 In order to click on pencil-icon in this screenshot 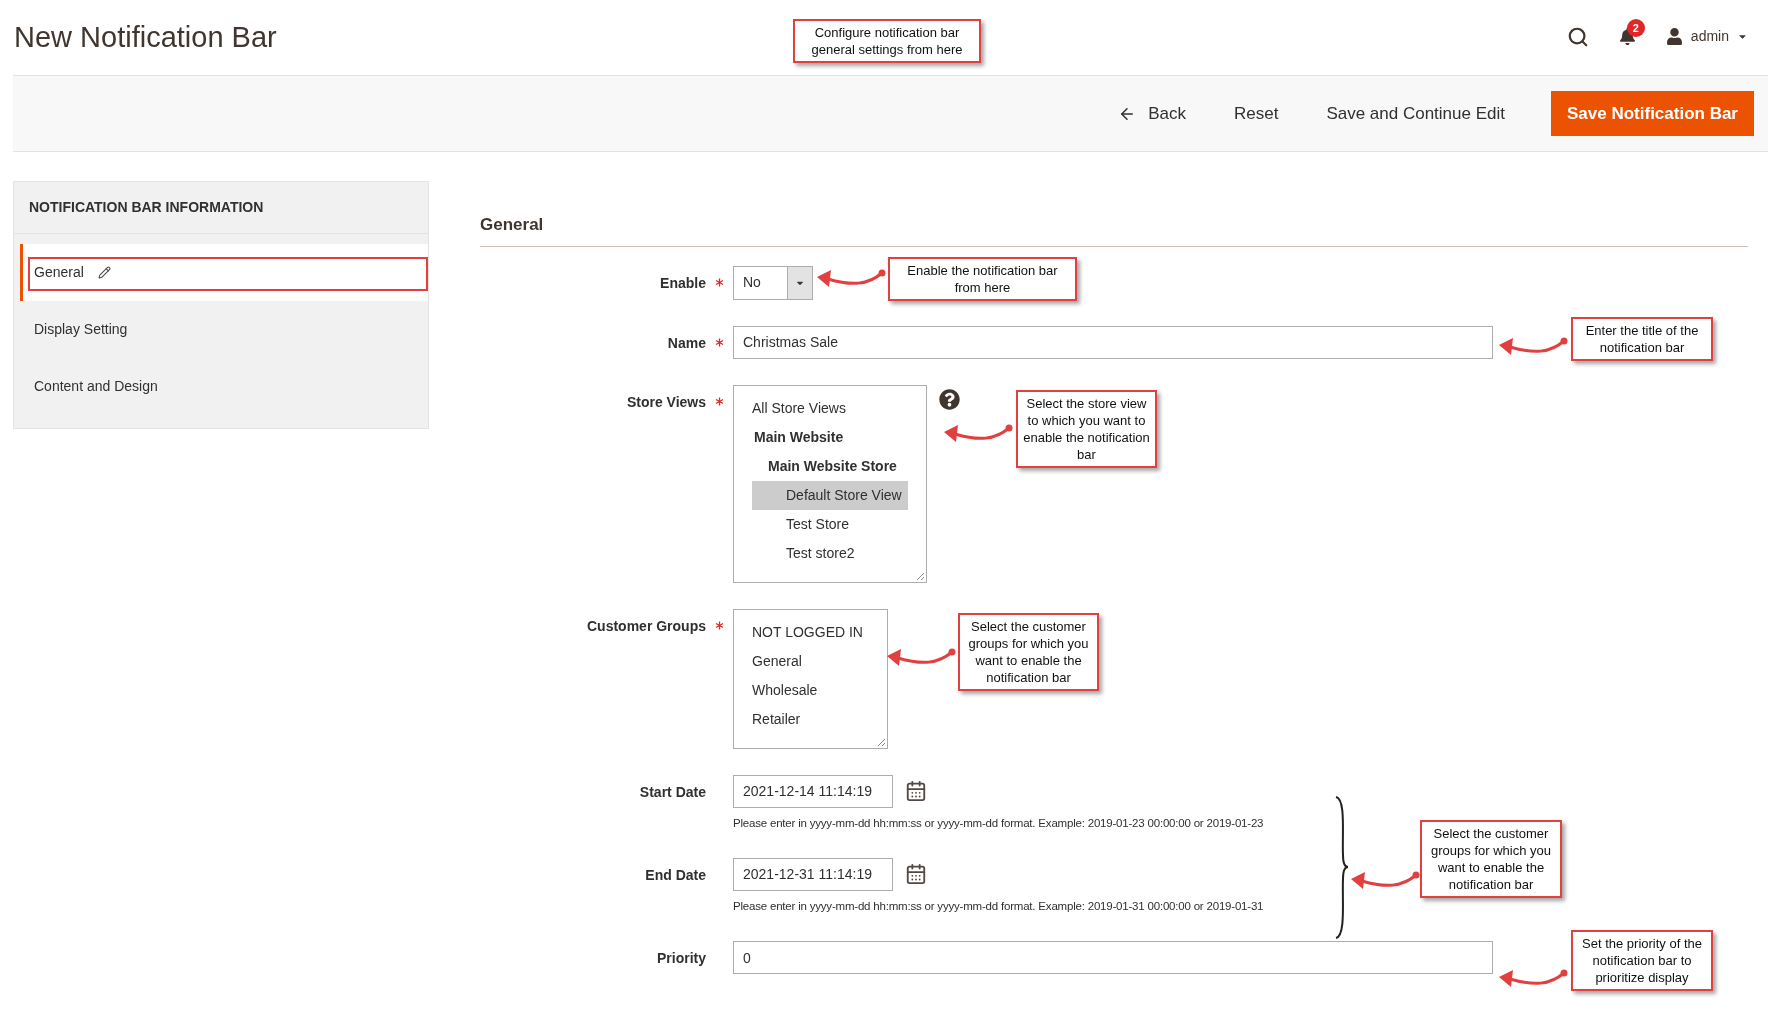, I will do `click(104, 272)`.